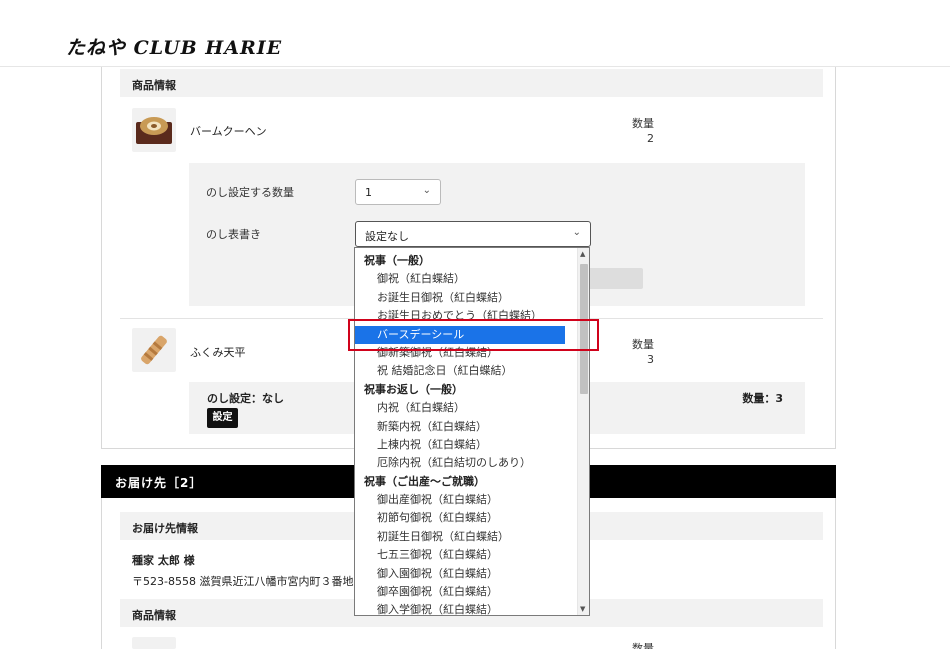 Image resolution: width=950 pixels, height=649 pixels. What do you see at coordinates (466, 500) in the screenshot?
I see `dropdown-option: 御出産御祝（紅白蝶結）` at bounding box center [466, 500].